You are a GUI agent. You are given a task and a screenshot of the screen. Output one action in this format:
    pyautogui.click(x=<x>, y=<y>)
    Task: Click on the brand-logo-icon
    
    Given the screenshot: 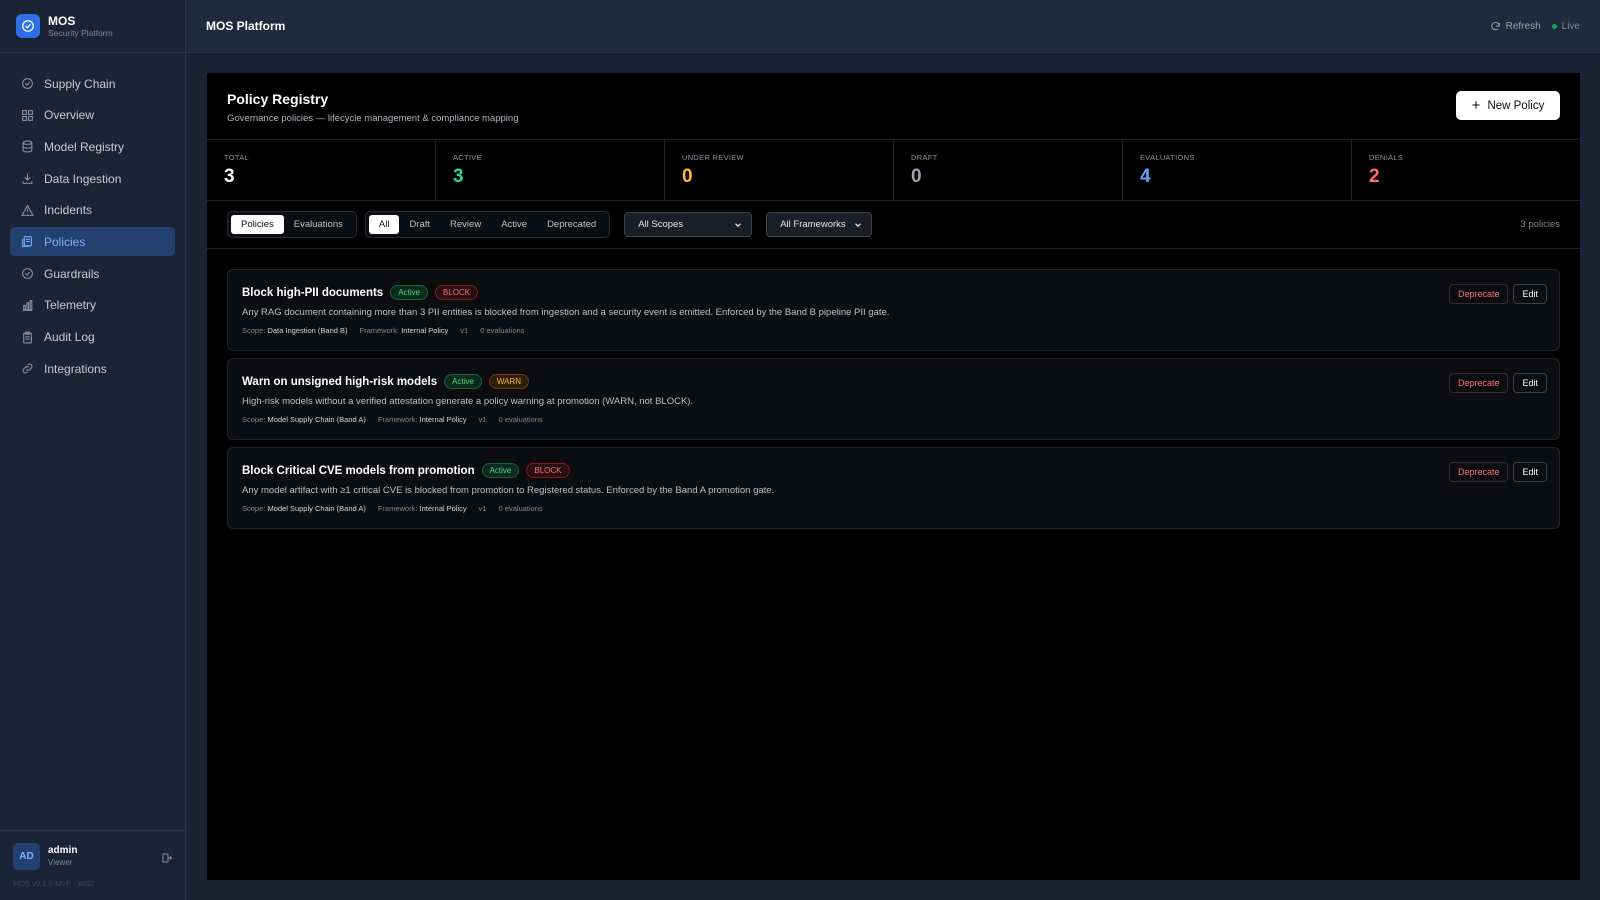 What is the action you would take?
    pyautogui.click(x=28, y=26)
    